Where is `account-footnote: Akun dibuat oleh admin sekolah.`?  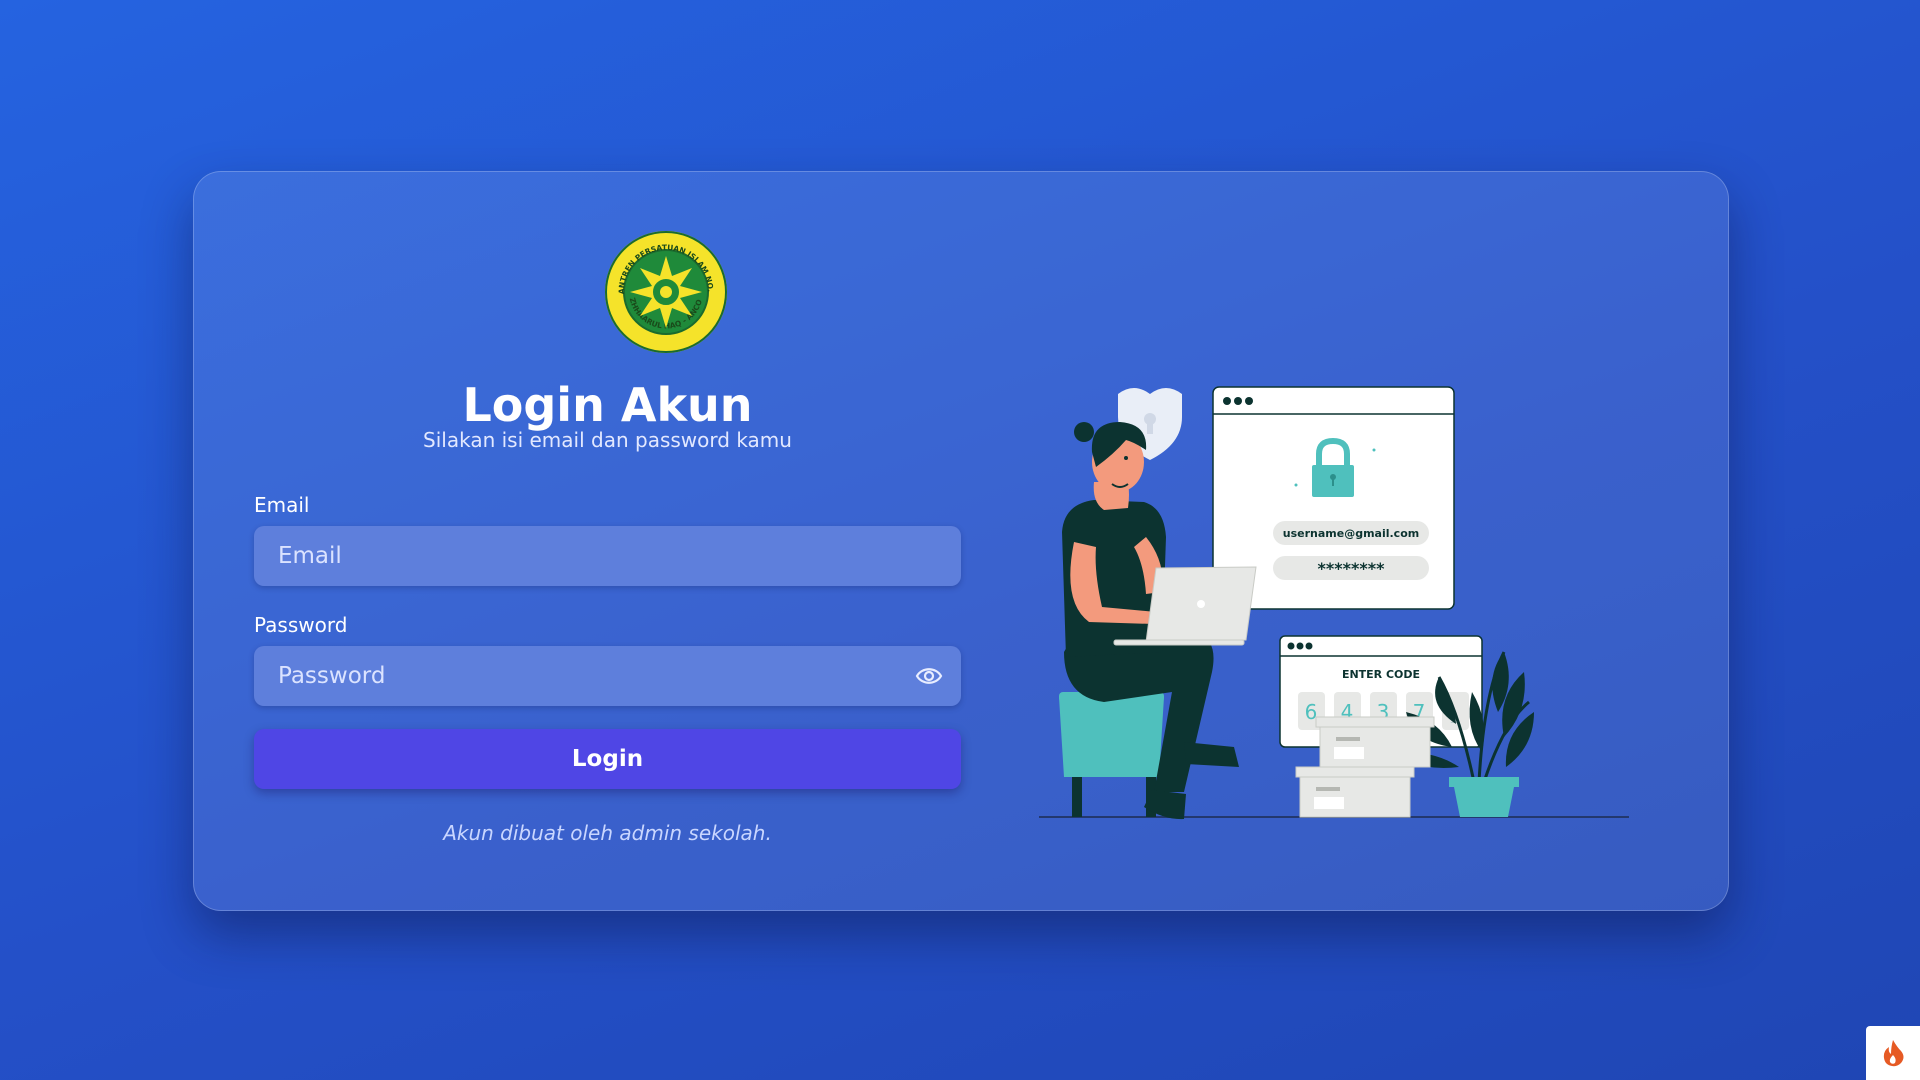
account-footnote: Akun dibuat oleh admin sekolah. is located at coordinates (607, 833).